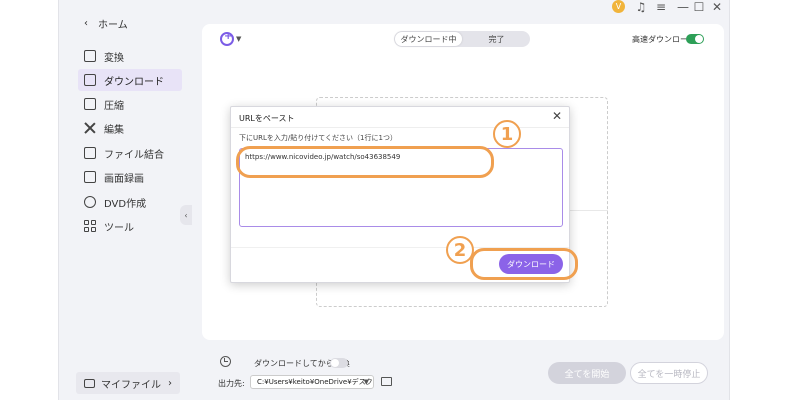 This screenshot has height=400, width=800. Describe the element at coordinates (125, 204) in the screenshot. I see `sidebar-item-label: DVD作成` at that location.